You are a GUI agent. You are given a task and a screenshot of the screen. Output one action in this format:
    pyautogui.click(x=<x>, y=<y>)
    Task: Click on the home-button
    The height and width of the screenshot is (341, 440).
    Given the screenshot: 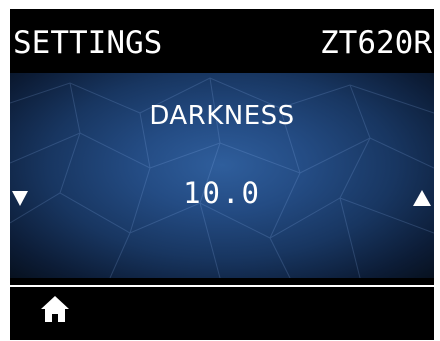 What is the action you would take?
    pyautogui.click(x=55, y=309)
    